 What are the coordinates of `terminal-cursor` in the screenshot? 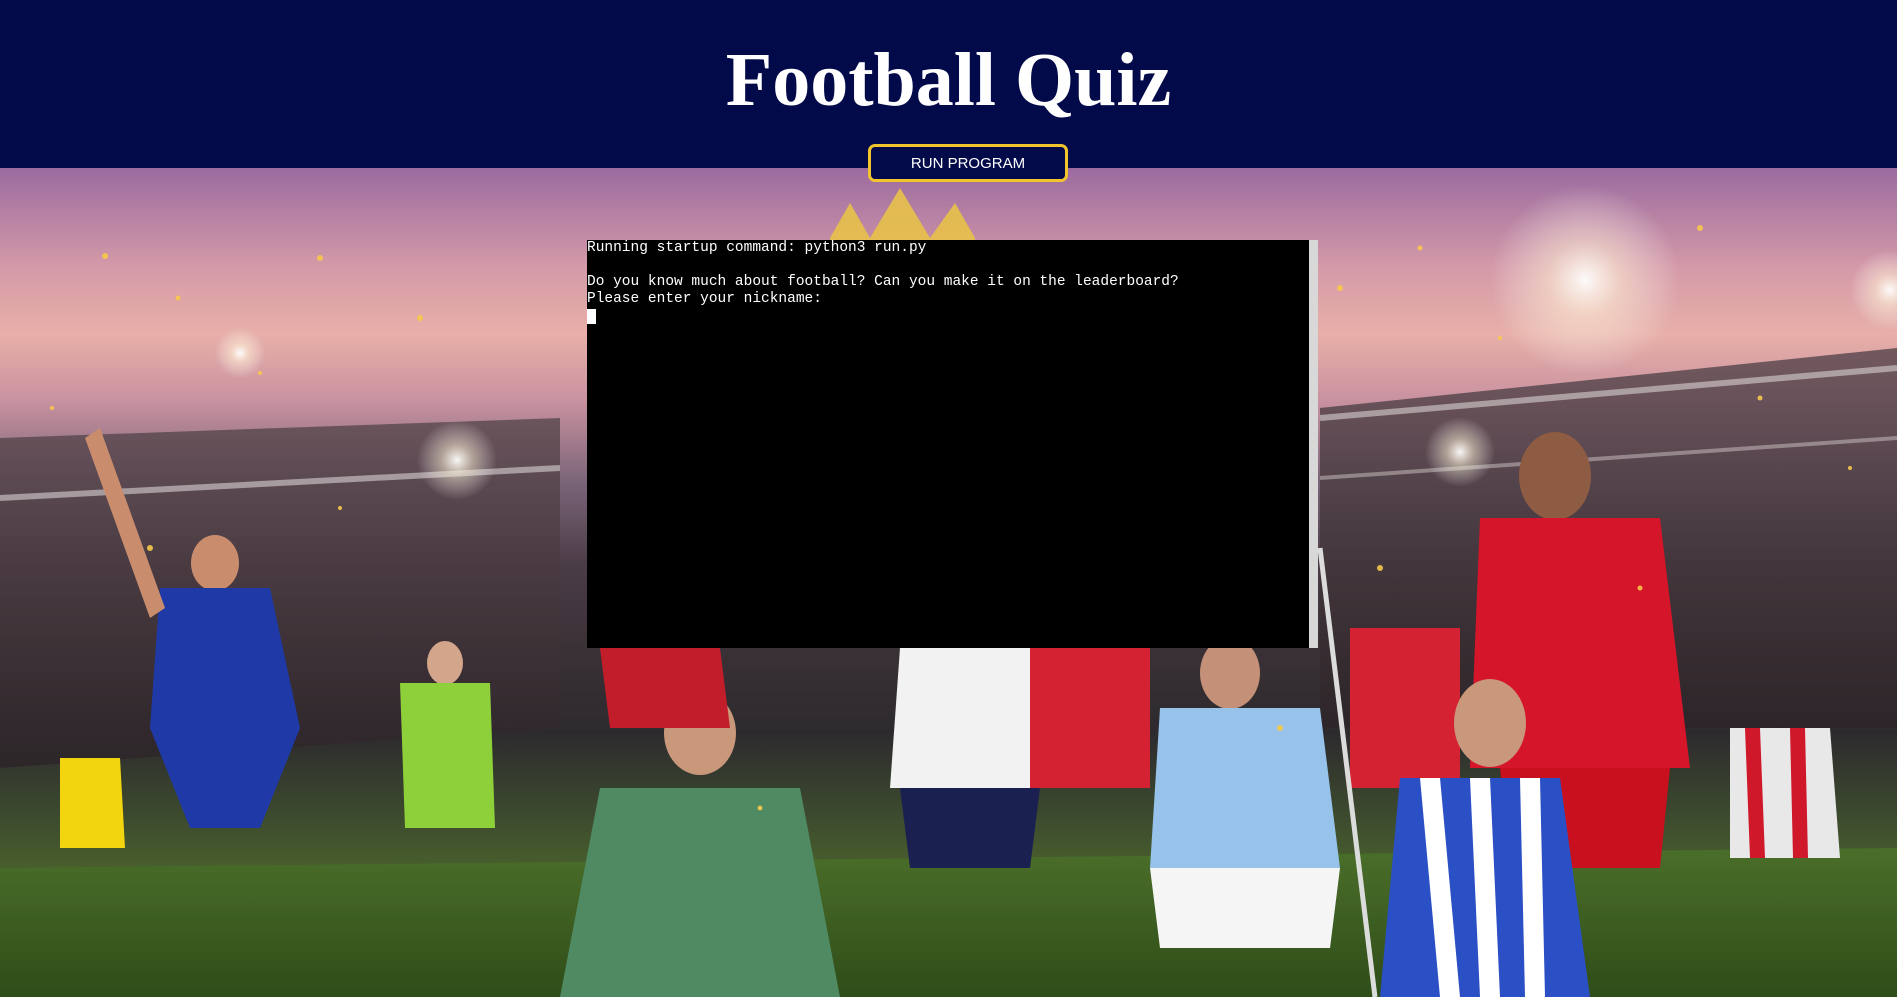 It's located at (591, 316).